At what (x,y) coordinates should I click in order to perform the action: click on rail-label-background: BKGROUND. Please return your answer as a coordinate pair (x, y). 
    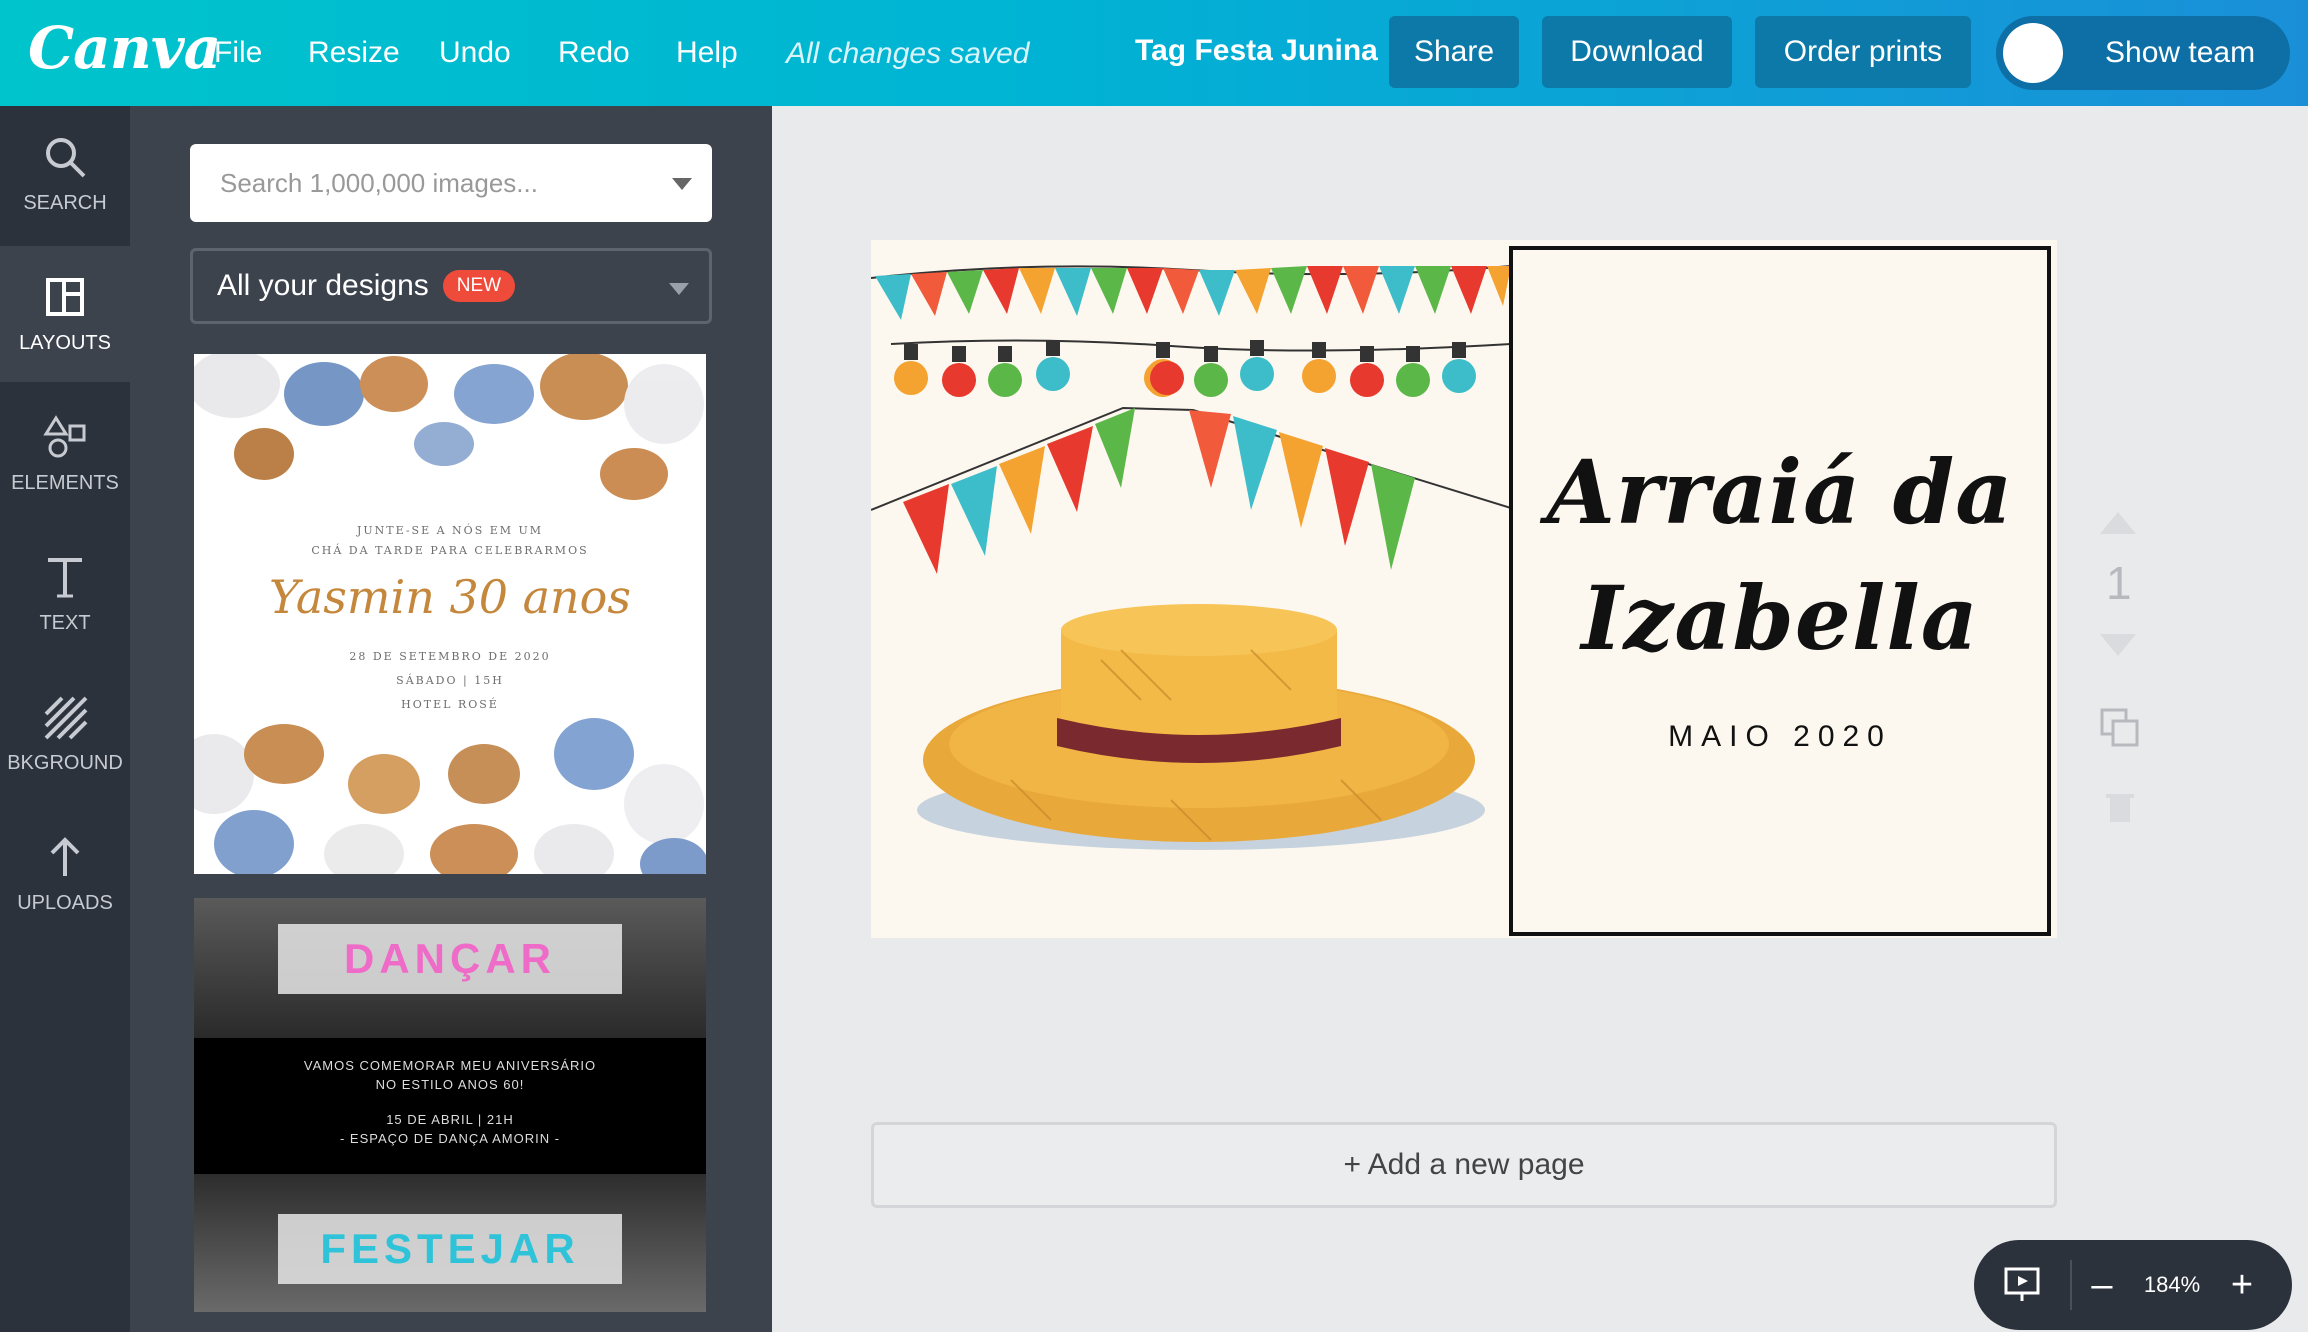
    Looking at the image, I should click on (65, 762).